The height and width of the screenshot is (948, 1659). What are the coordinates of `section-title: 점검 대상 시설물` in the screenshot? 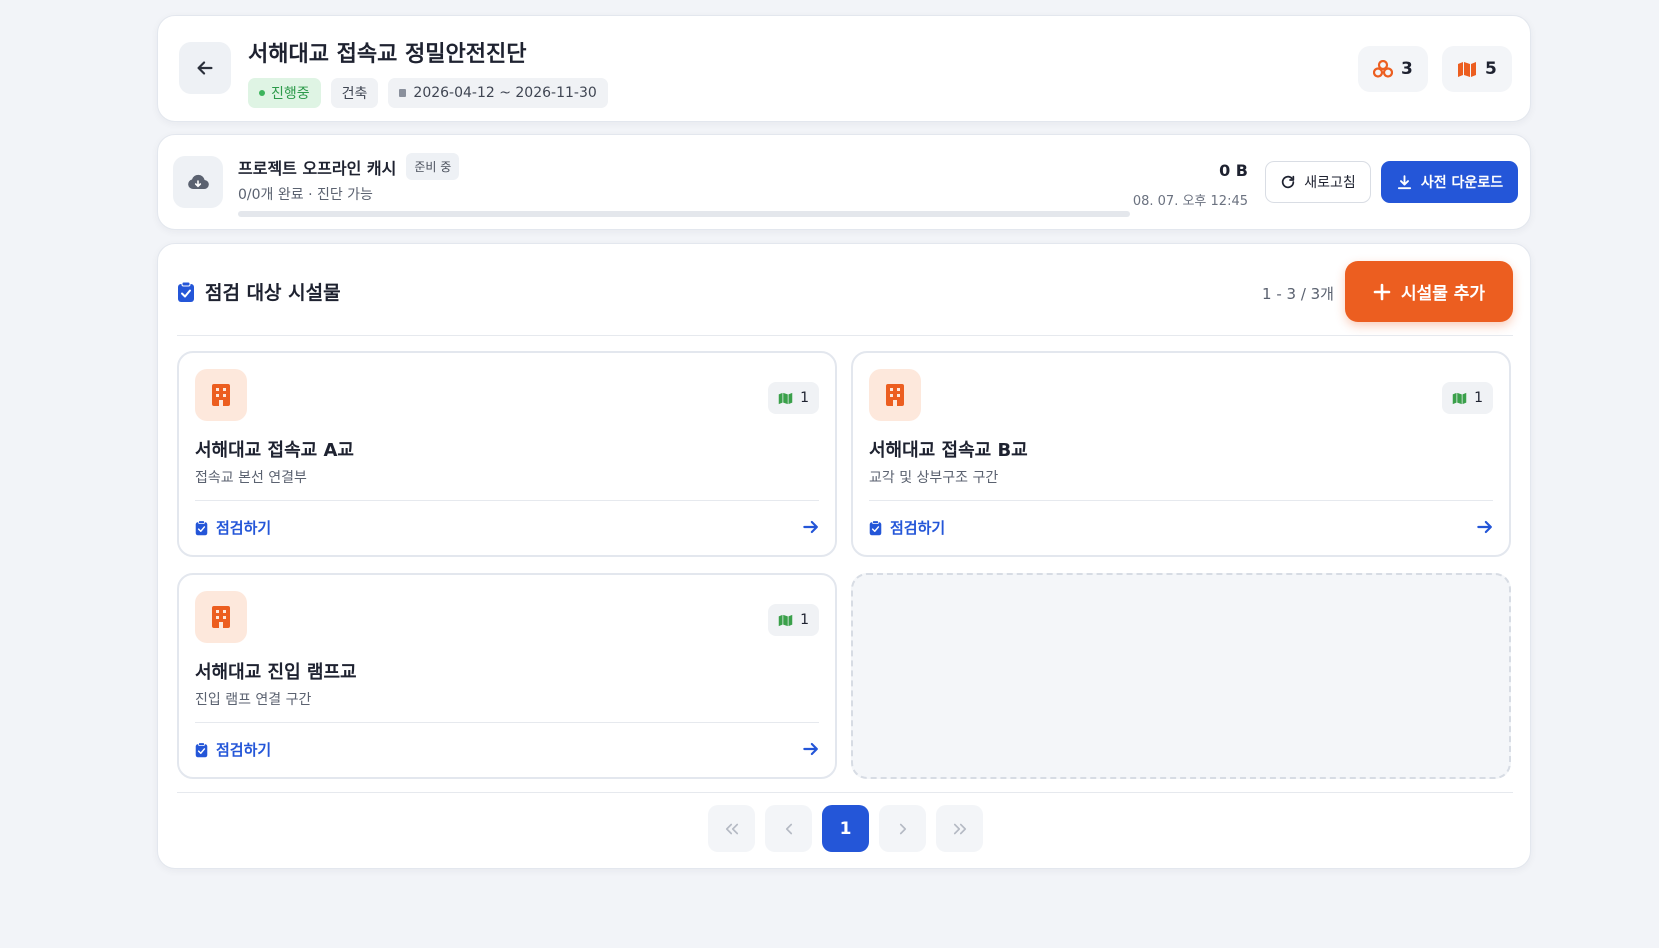 It's located at (259, 291).